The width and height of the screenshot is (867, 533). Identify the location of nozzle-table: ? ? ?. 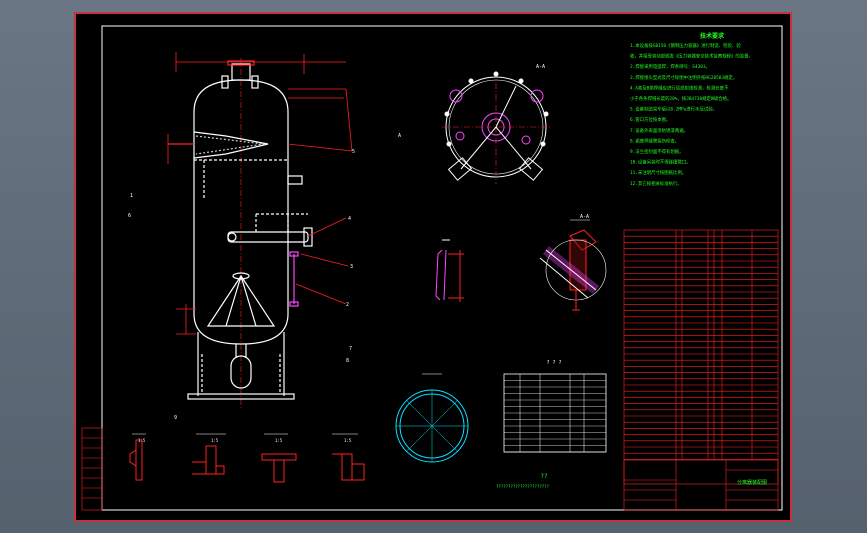
(555, 406).